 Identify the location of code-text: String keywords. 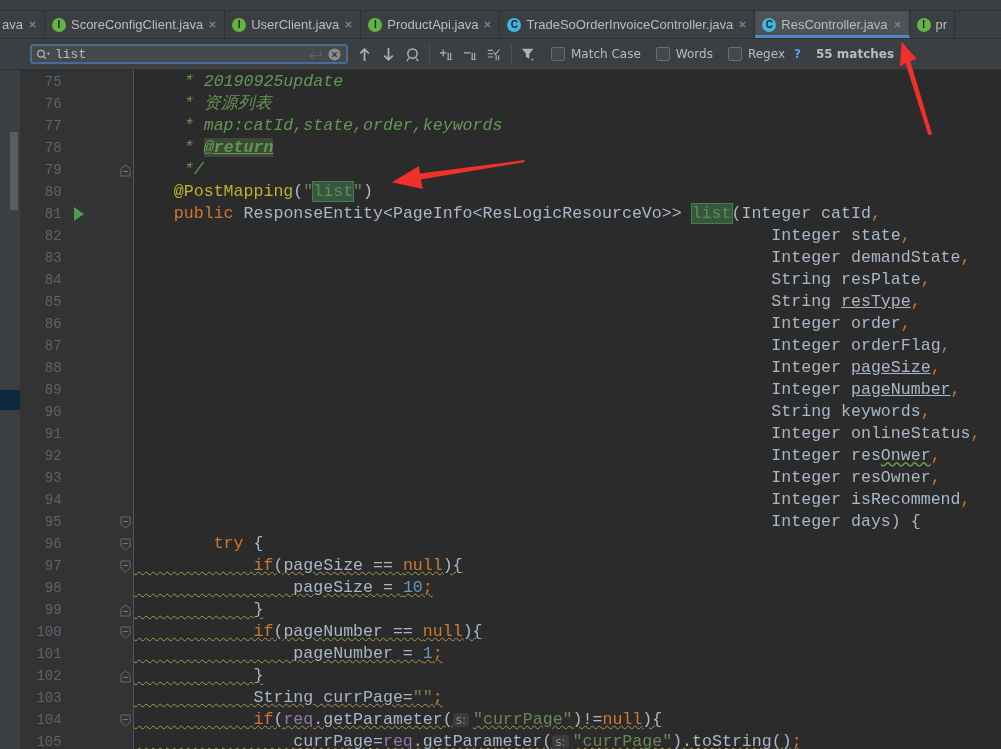
(845, 411).